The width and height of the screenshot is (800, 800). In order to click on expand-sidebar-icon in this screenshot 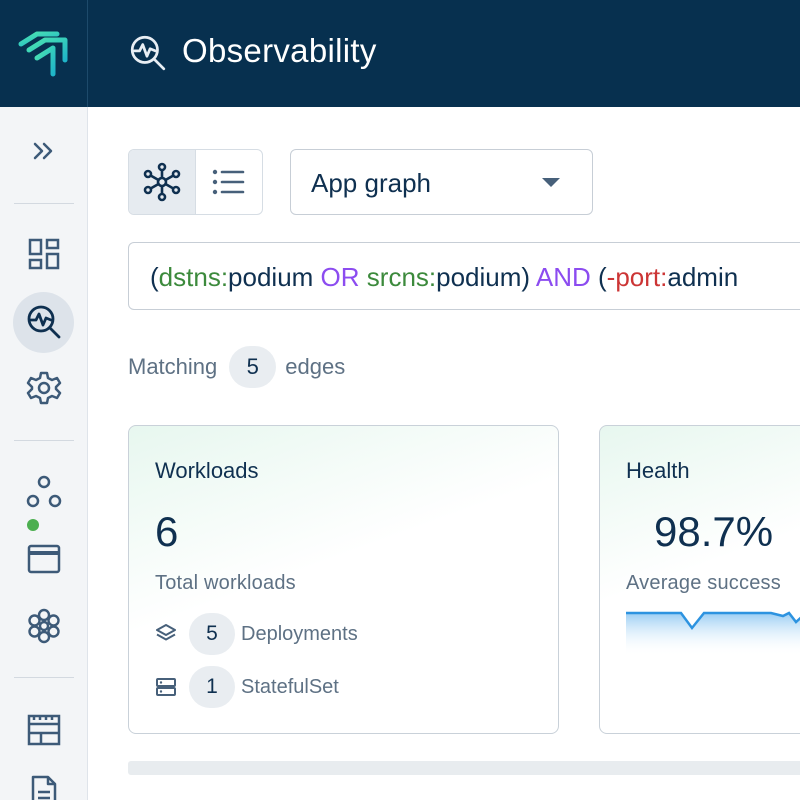, I will do `click(44, 151)`.